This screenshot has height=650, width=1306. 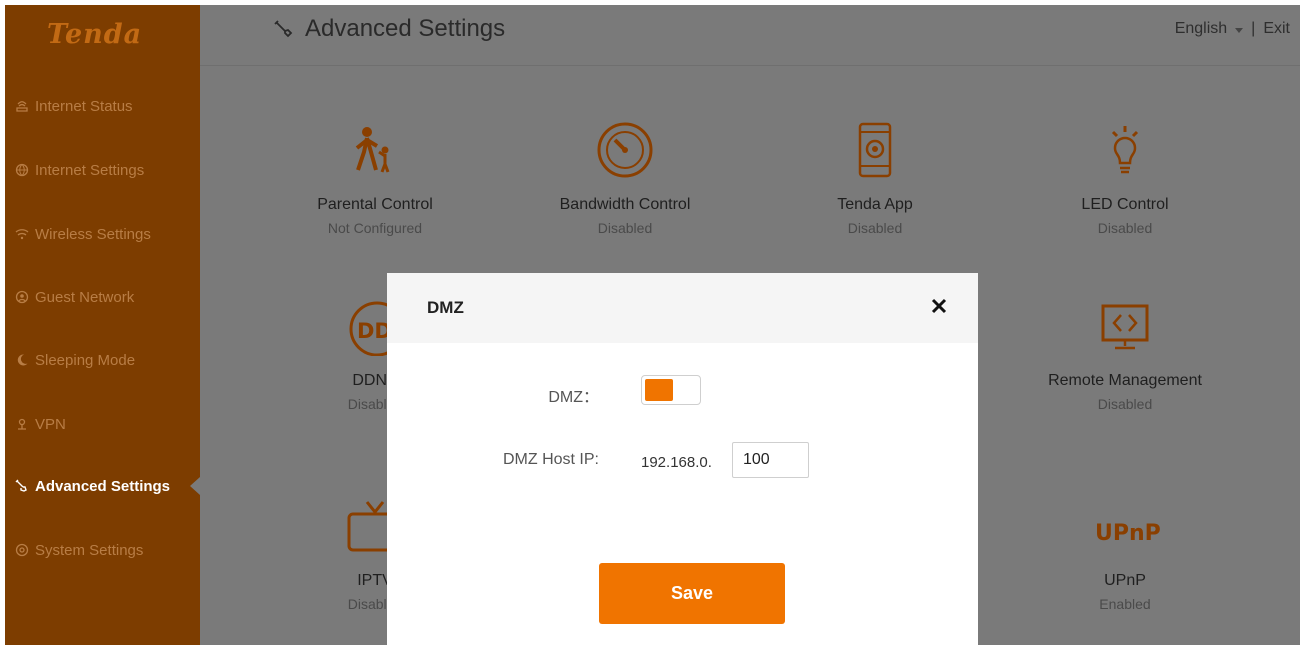 I want to click on sidebar-item-label: Internet Settings, so click(x=90, y=170).